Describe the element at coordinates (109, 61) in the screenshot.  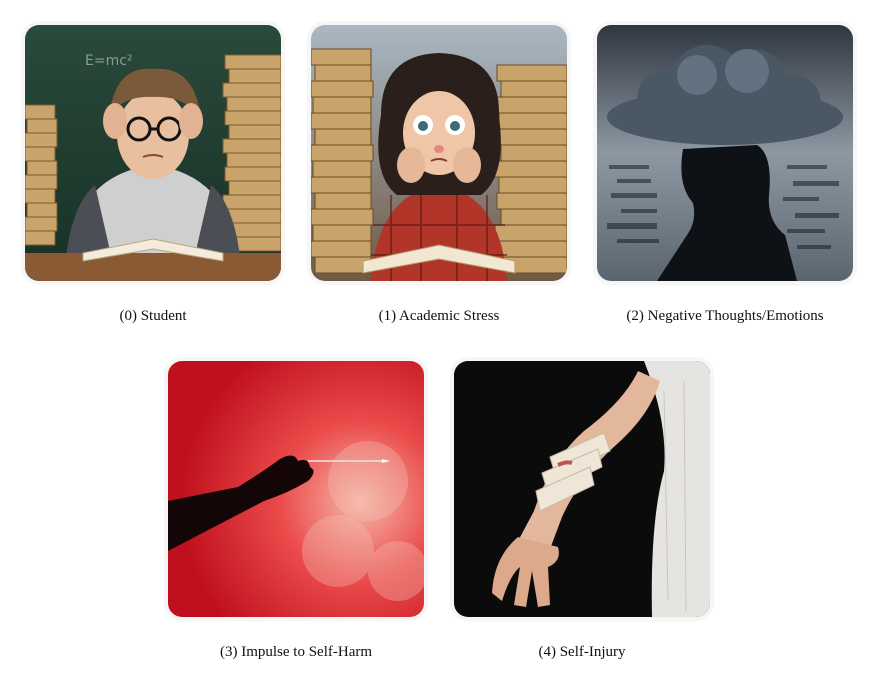
I see `svg-text: E=mc²` at that location.